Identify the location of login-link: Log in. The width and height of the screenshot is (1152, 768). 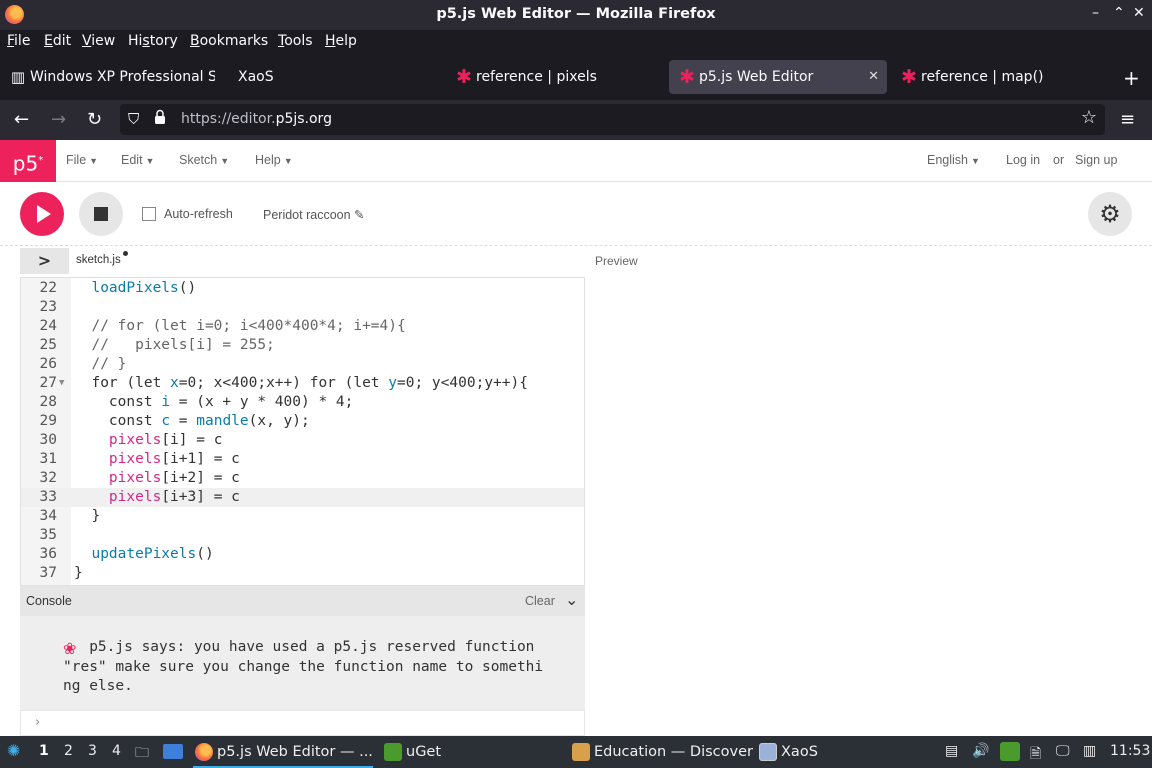
(1023, 160).